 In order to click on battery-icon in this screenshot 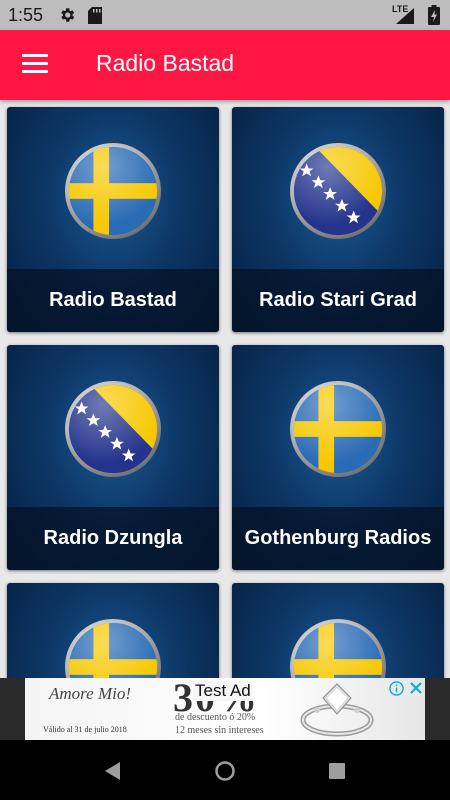, I will do `click(434, 15)`.